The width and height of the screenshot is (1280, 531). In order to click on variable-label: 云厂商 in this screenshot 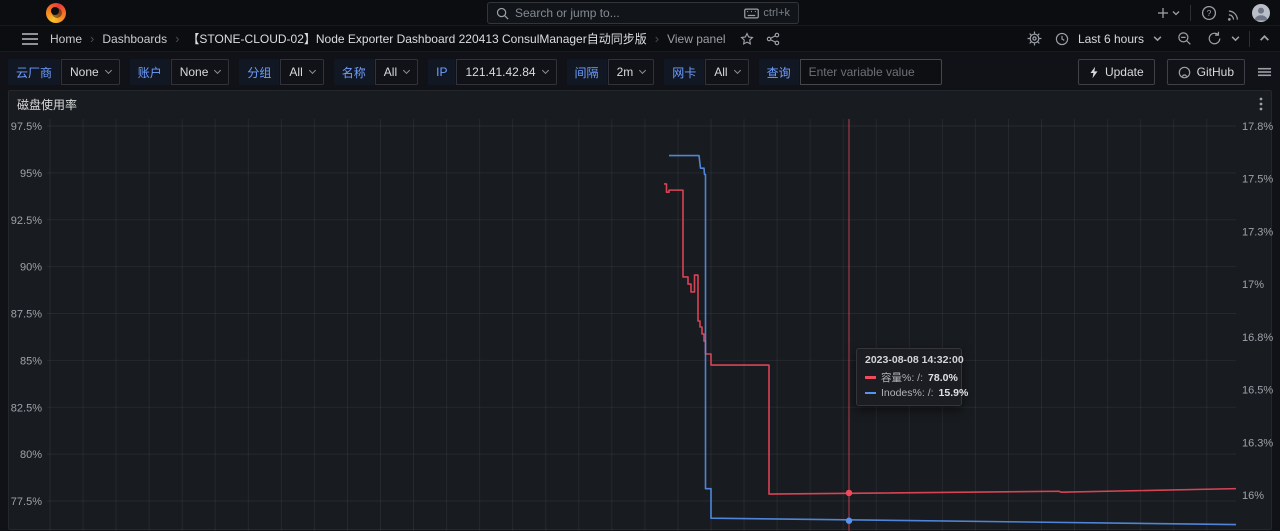, I will do `click(34, 72)`.